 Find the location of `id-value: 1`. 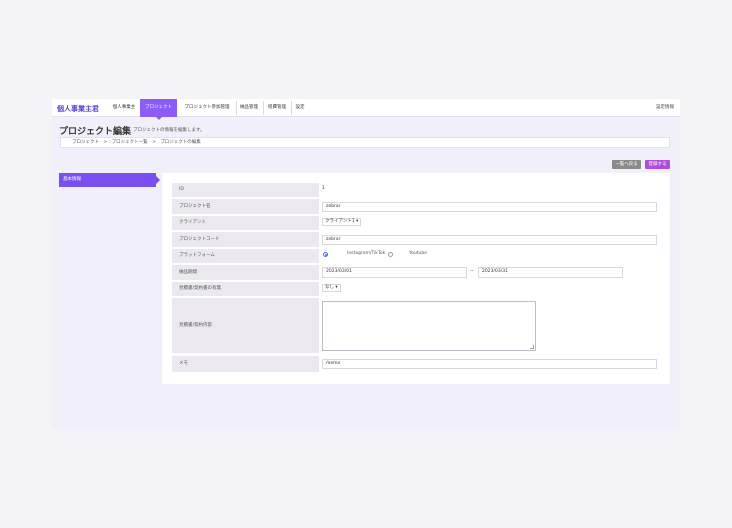

id-value: 1 is located at coordinates (323, 188).